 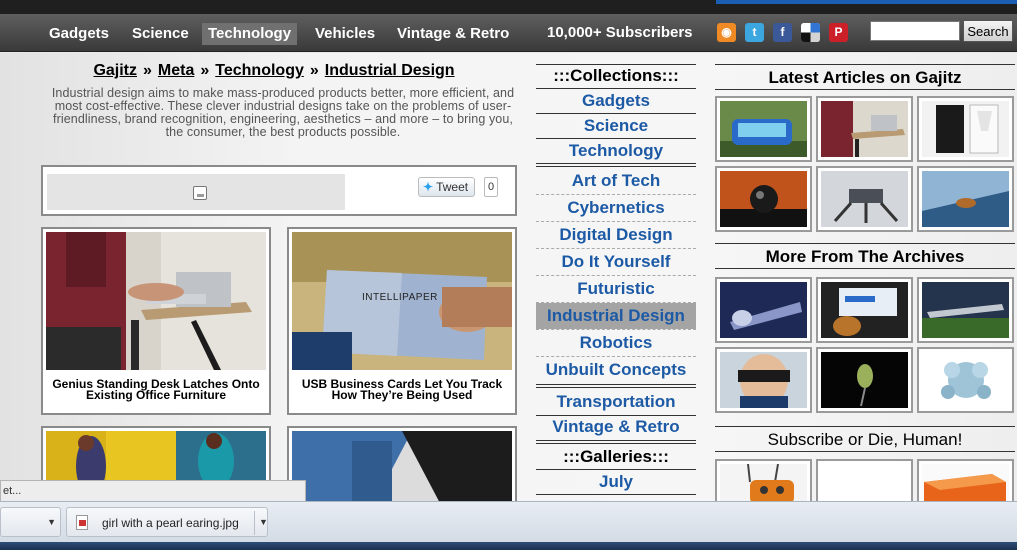 I want to click on subscriber-count: 10,000+ Subscribers, so click(x=620, y=32).